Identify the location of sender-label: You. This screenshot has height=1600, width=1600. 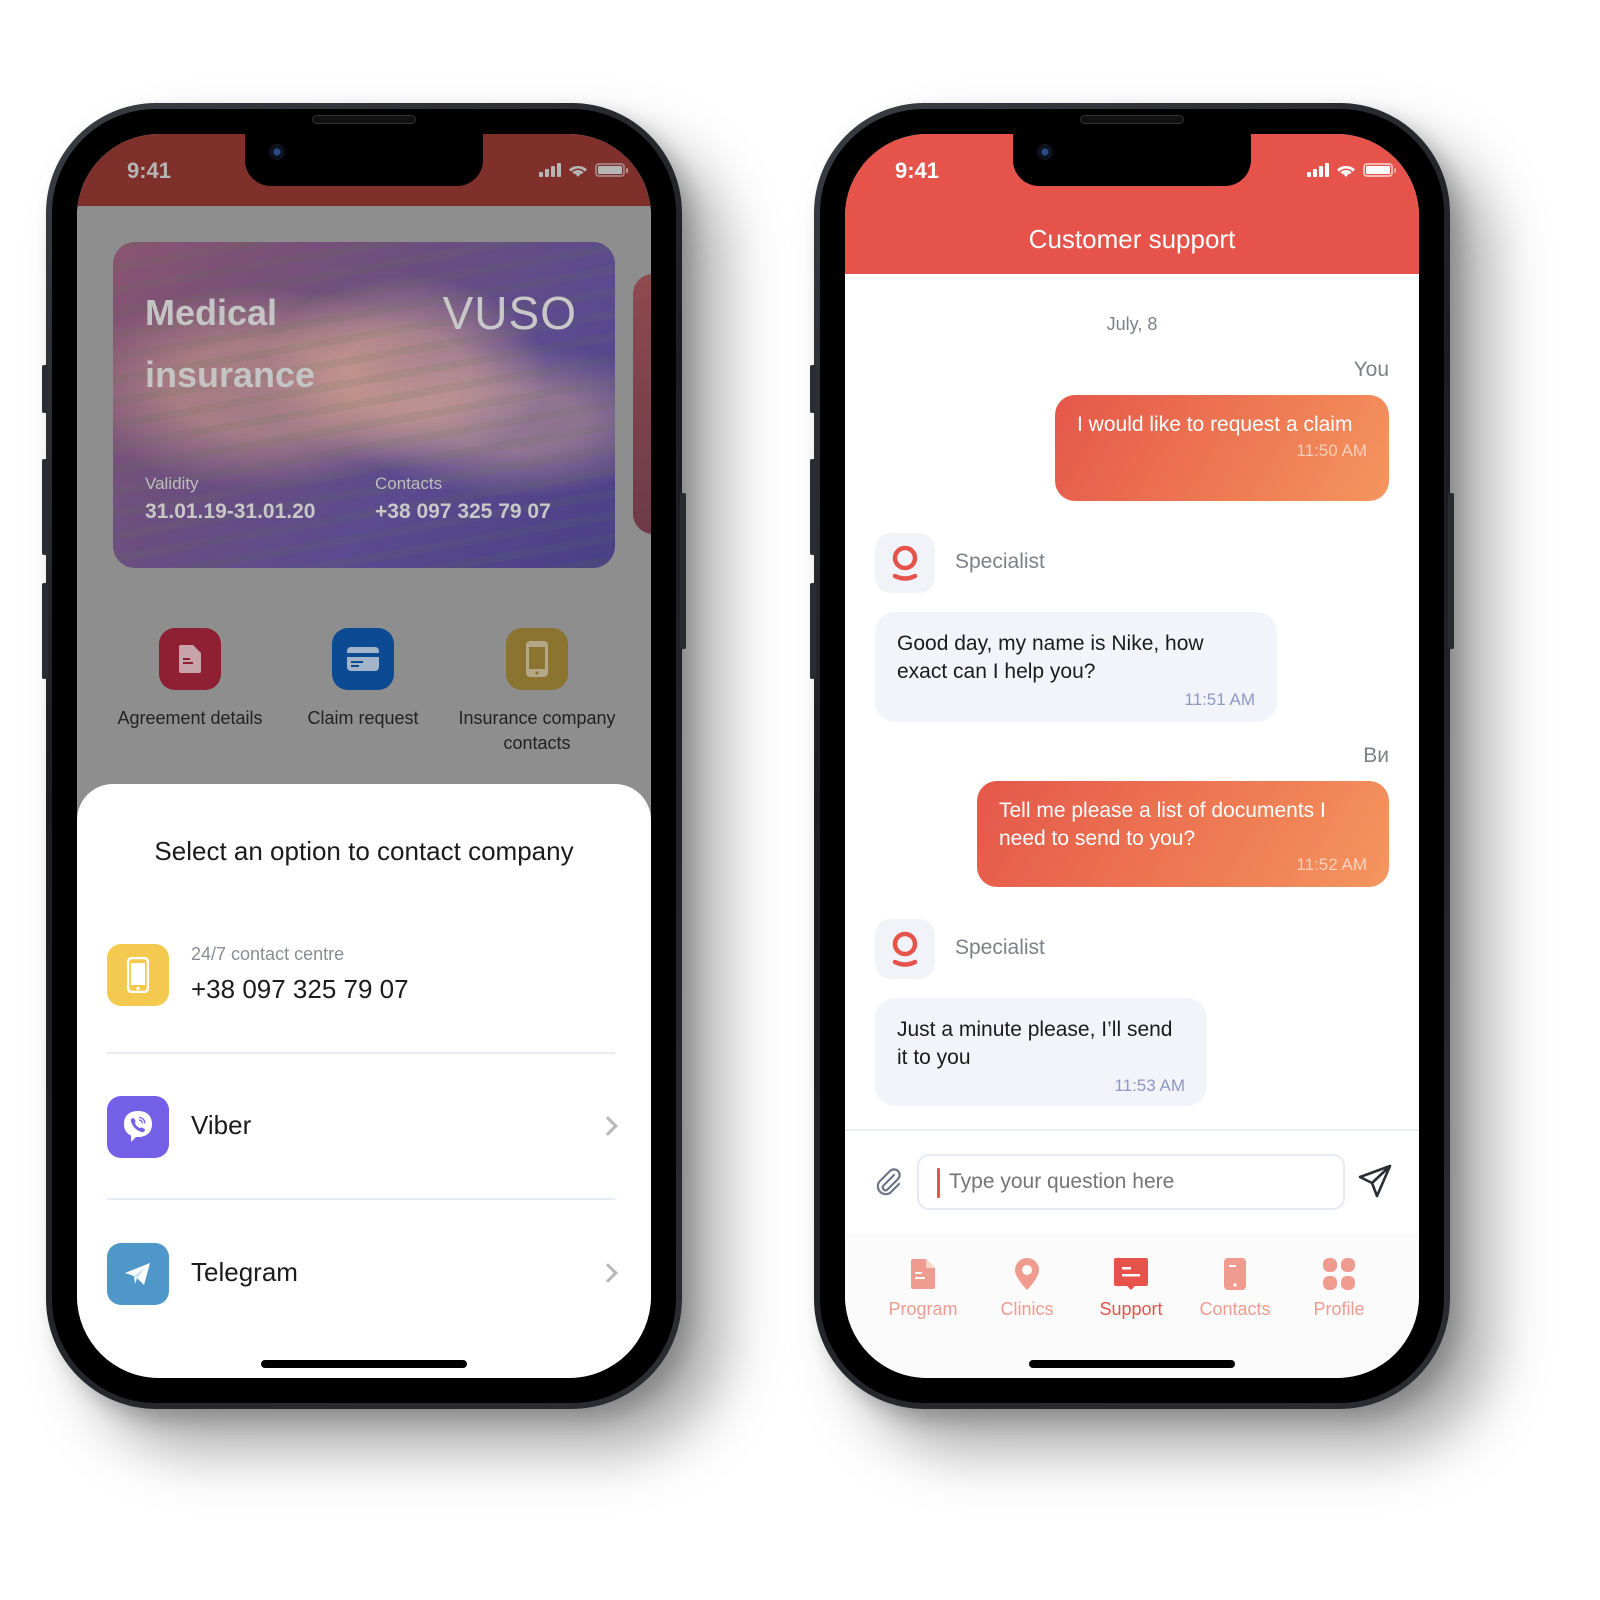
(1371, 369).